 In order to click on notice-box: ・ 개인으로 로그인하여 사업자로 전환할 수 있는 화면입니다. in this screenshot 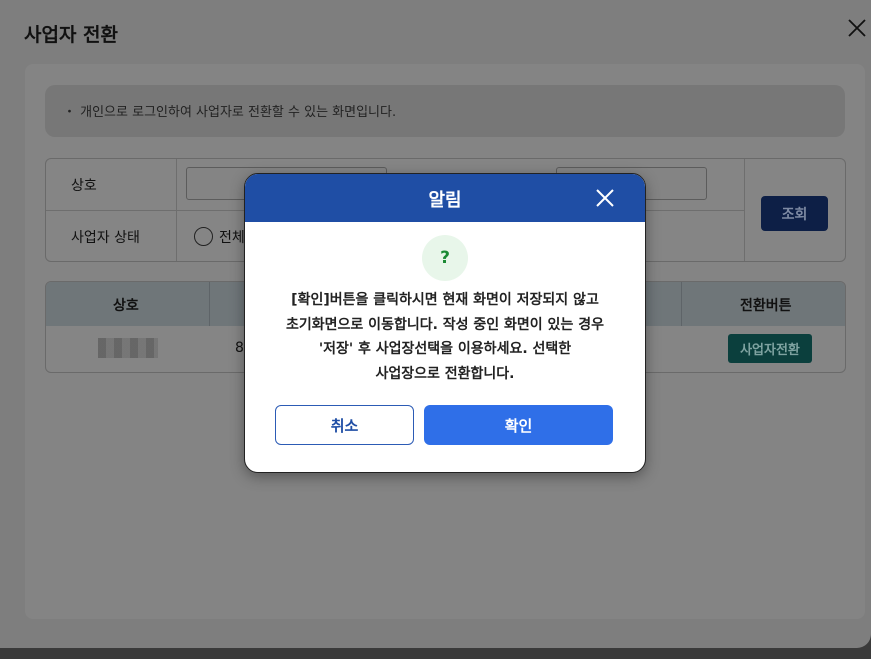, I will do `click(445, 111)`.